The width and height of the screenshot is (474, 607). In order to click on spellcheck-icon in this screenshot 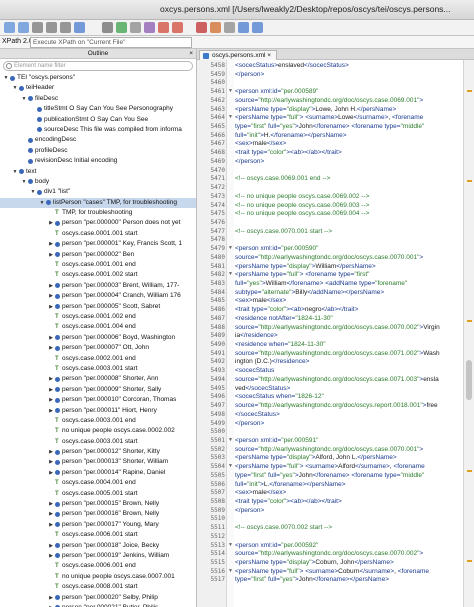, I will do `click(79, 27)`.